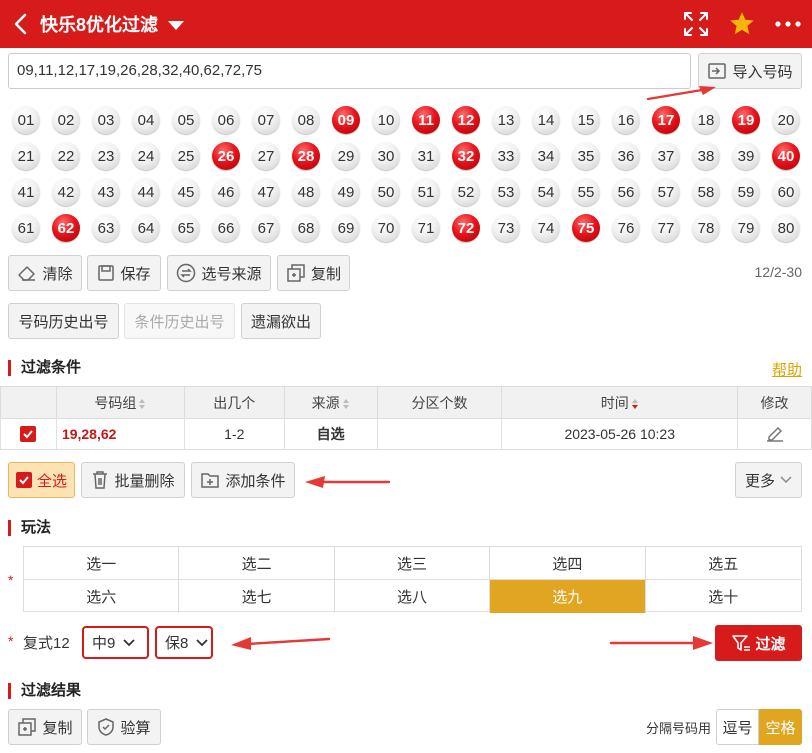  Describe the element at coordinates (386, 192) in the screenshot. I see `number-ball-50: 50` at that location.